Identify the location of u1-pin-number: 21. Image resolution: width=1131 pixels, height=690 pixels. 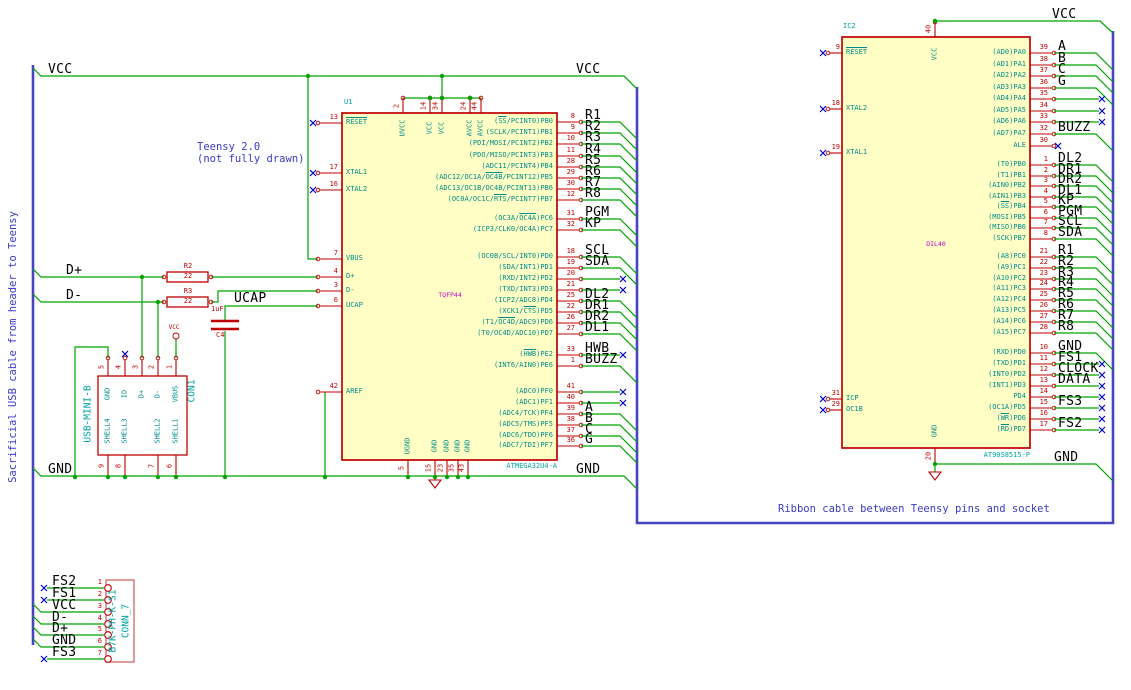
(570, 284).